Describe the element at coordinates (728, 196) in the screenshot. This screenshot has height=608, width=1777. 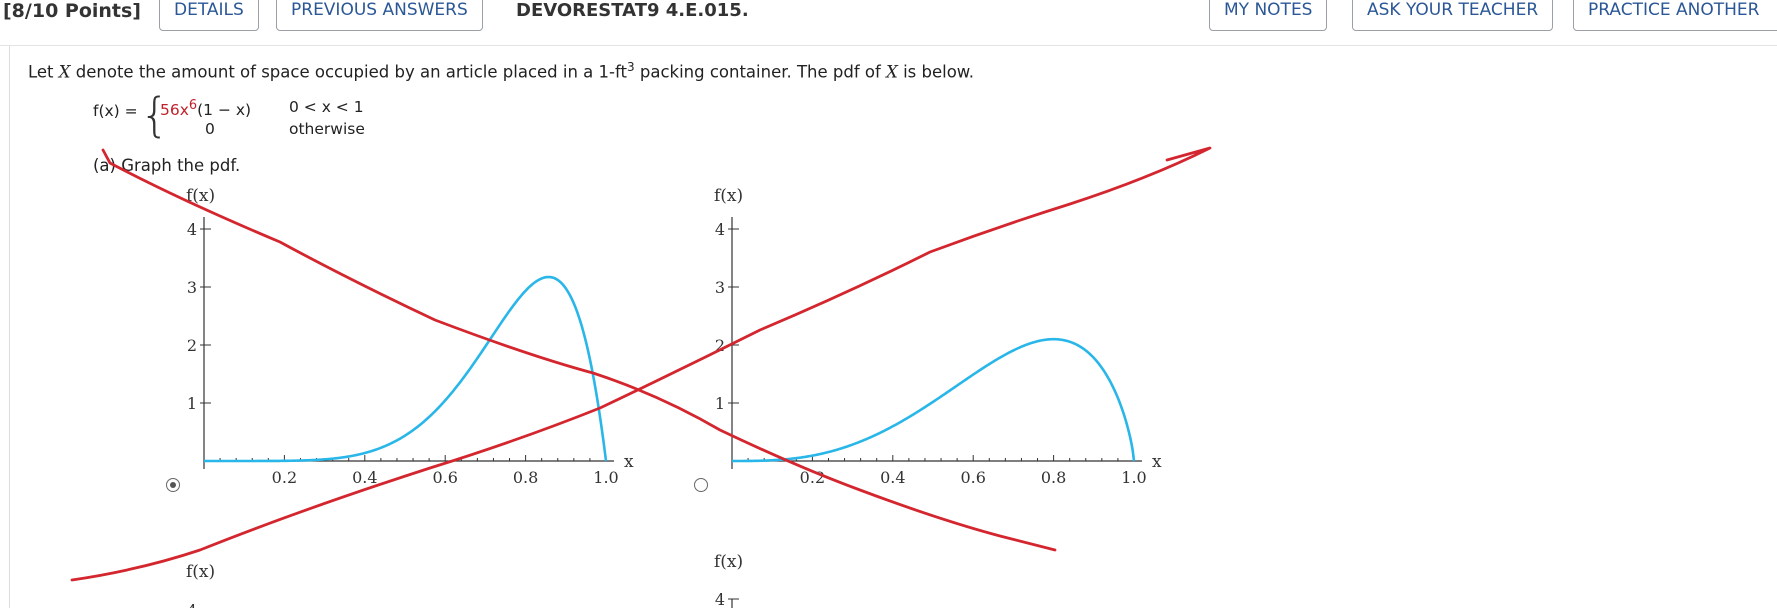
I see `y-axis-label: f(x)` at that location.